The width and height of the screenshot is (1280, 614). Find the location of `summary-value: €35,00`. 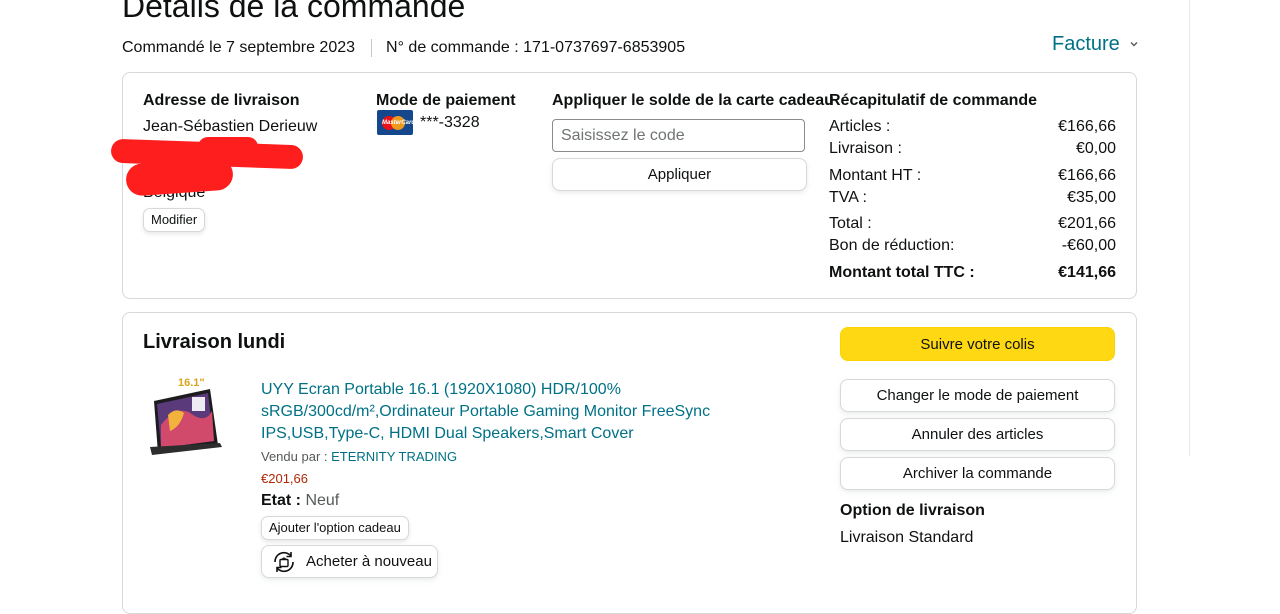

summary-value: €35,00 is located at coordinates (1091, 197).